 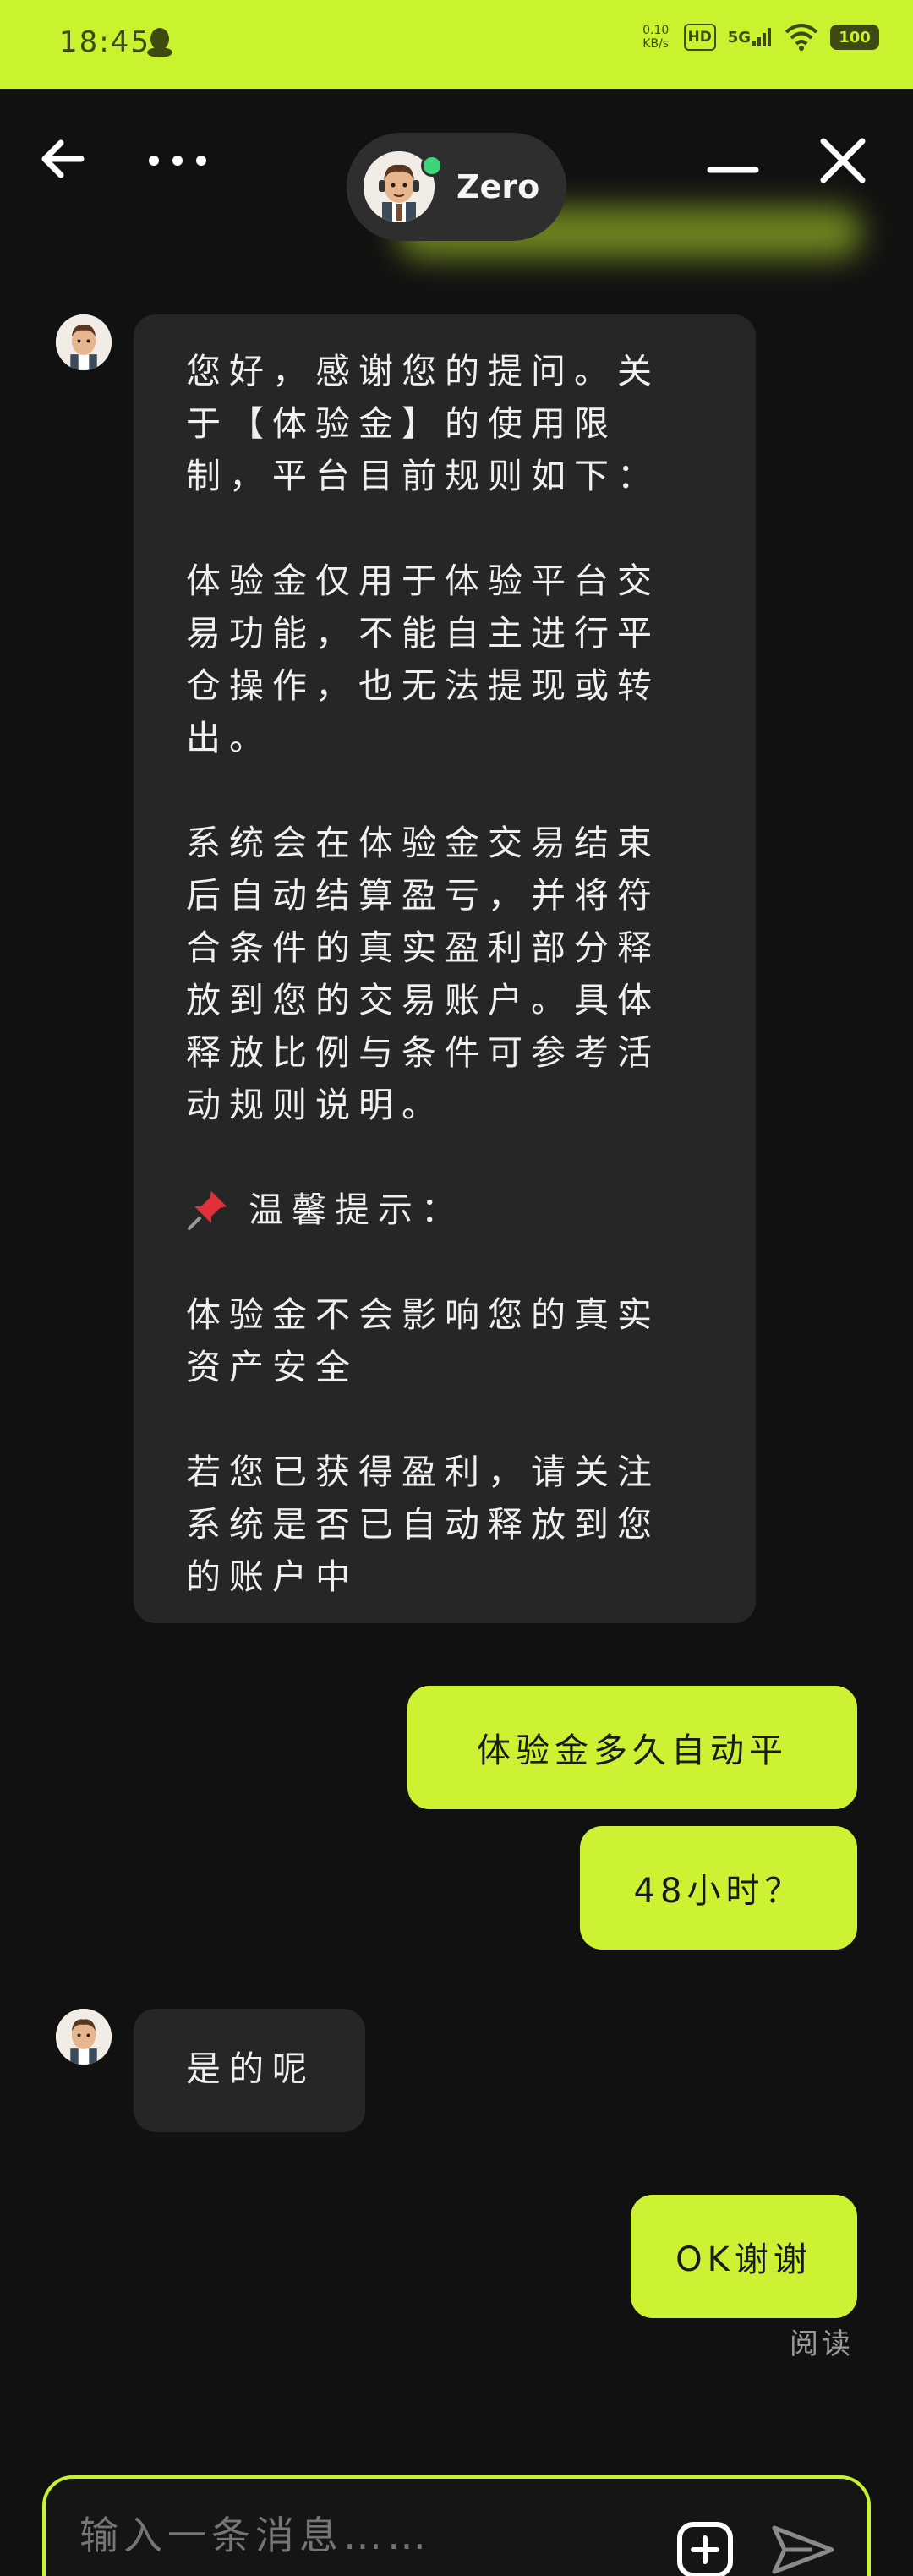 I want to click on agent-pill: Zero, so click(x=456, y=187).